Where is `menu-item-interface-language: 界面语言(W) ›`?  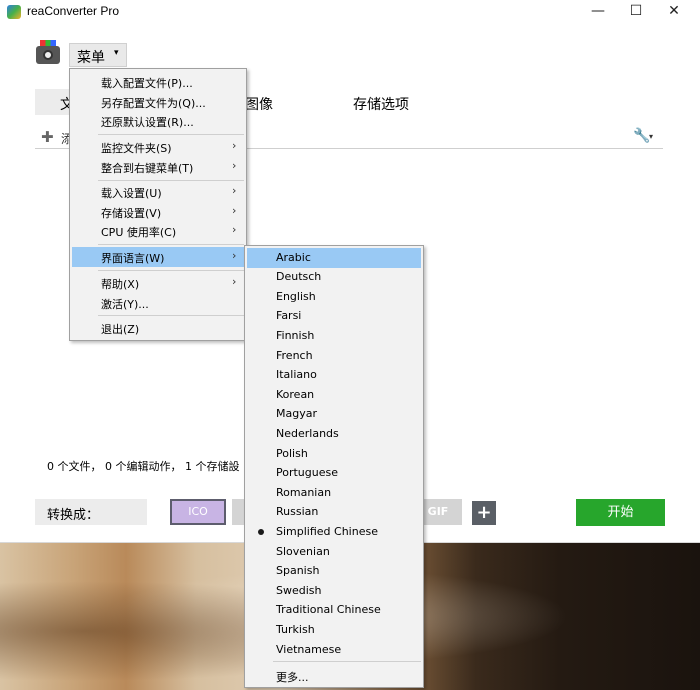 menu-item-interface-language: 界面语言(W) › is located at coordinates (158, 257).